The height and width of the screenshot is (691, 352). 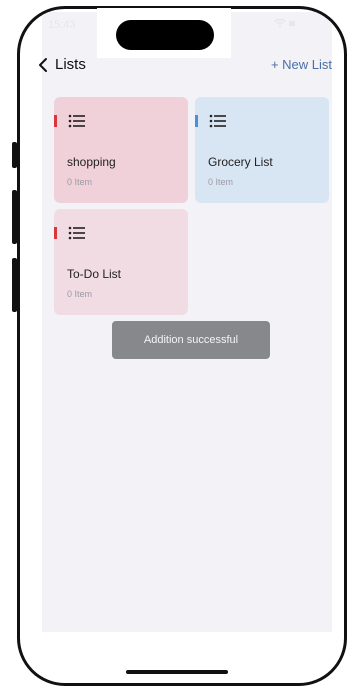 What do you see at coordinates (165, 35) in the screenshot?
I see `dynamic-island` at bounding box center [165, 35].